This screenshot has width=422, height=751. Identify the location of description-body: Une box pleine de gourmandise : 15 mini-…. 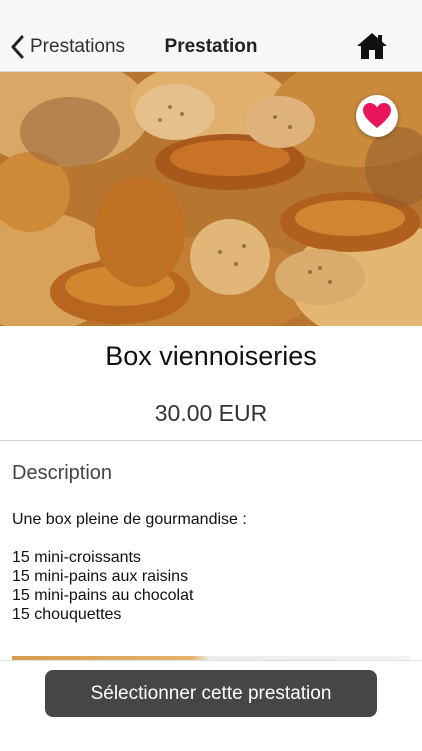
(211, 567).